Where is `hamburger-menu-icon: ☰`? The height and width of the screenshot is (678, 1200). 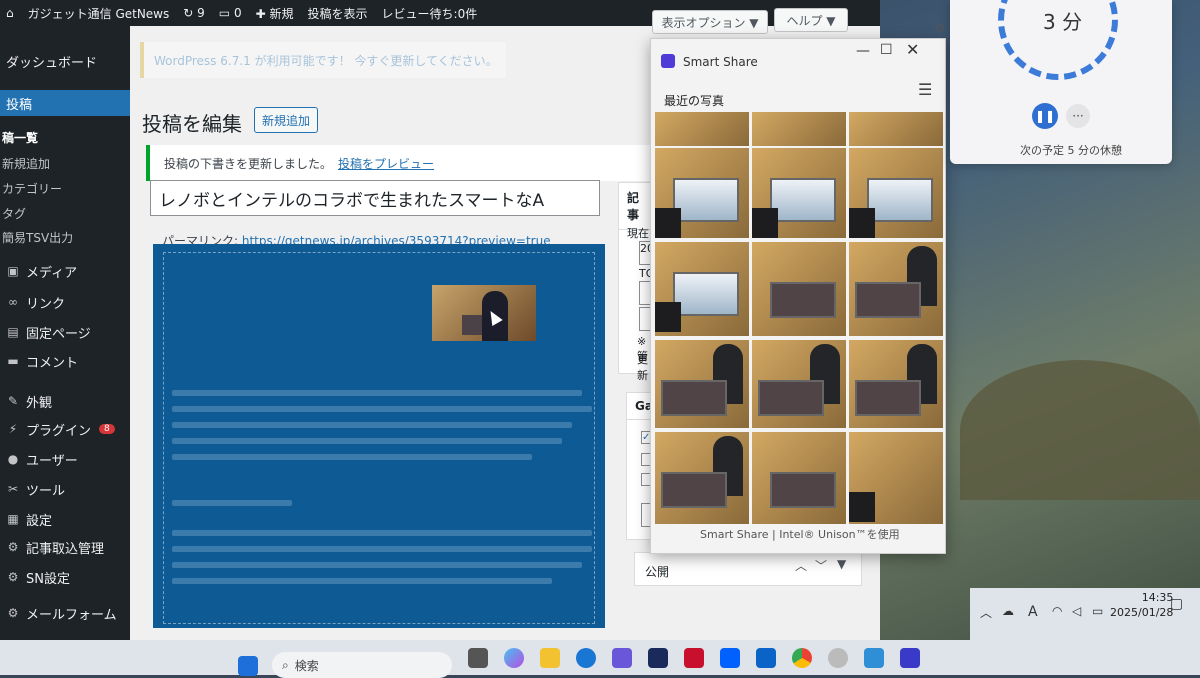
hamburger-menu-icon: ☰ is located at coordinates (925, 89).